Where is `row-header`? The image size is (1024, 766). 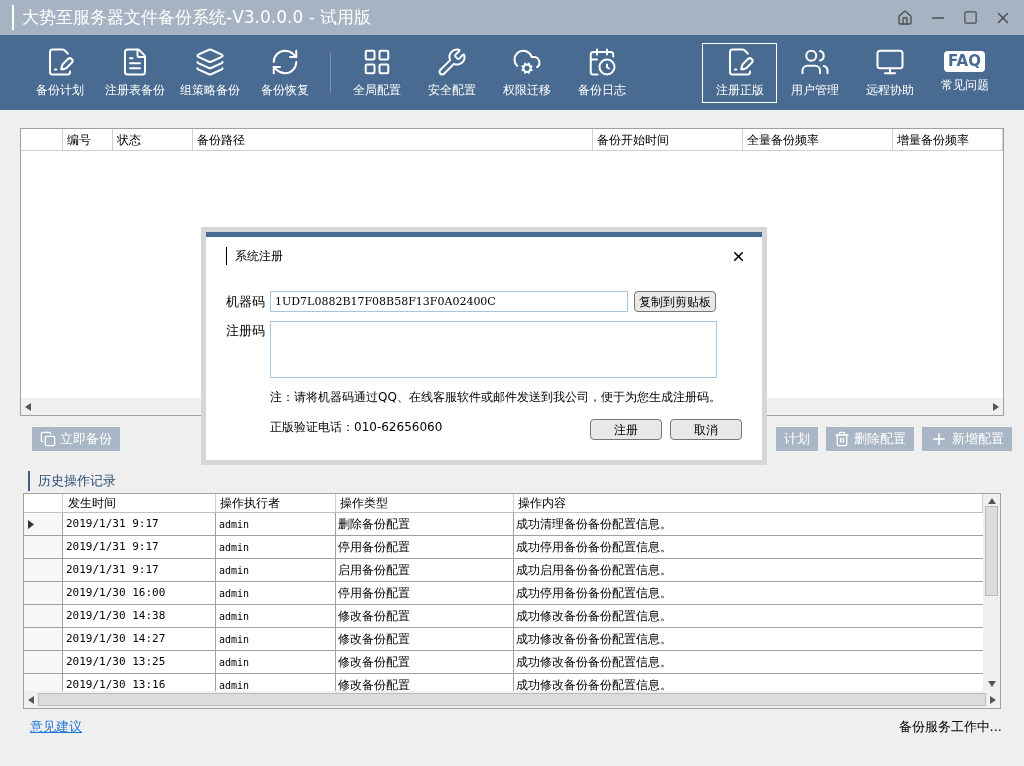
row-header is located at coordinates (43, 524).